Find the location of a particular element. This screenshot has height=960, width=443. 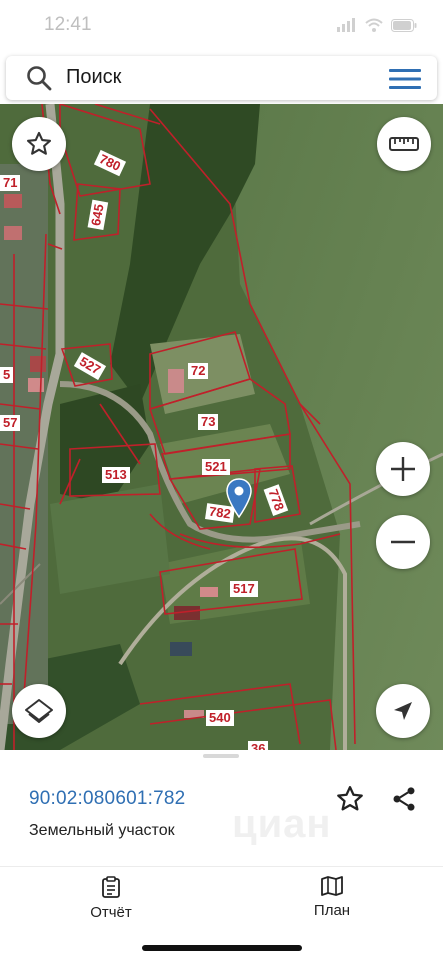

favorite-button is located at coordinates (350, 799).